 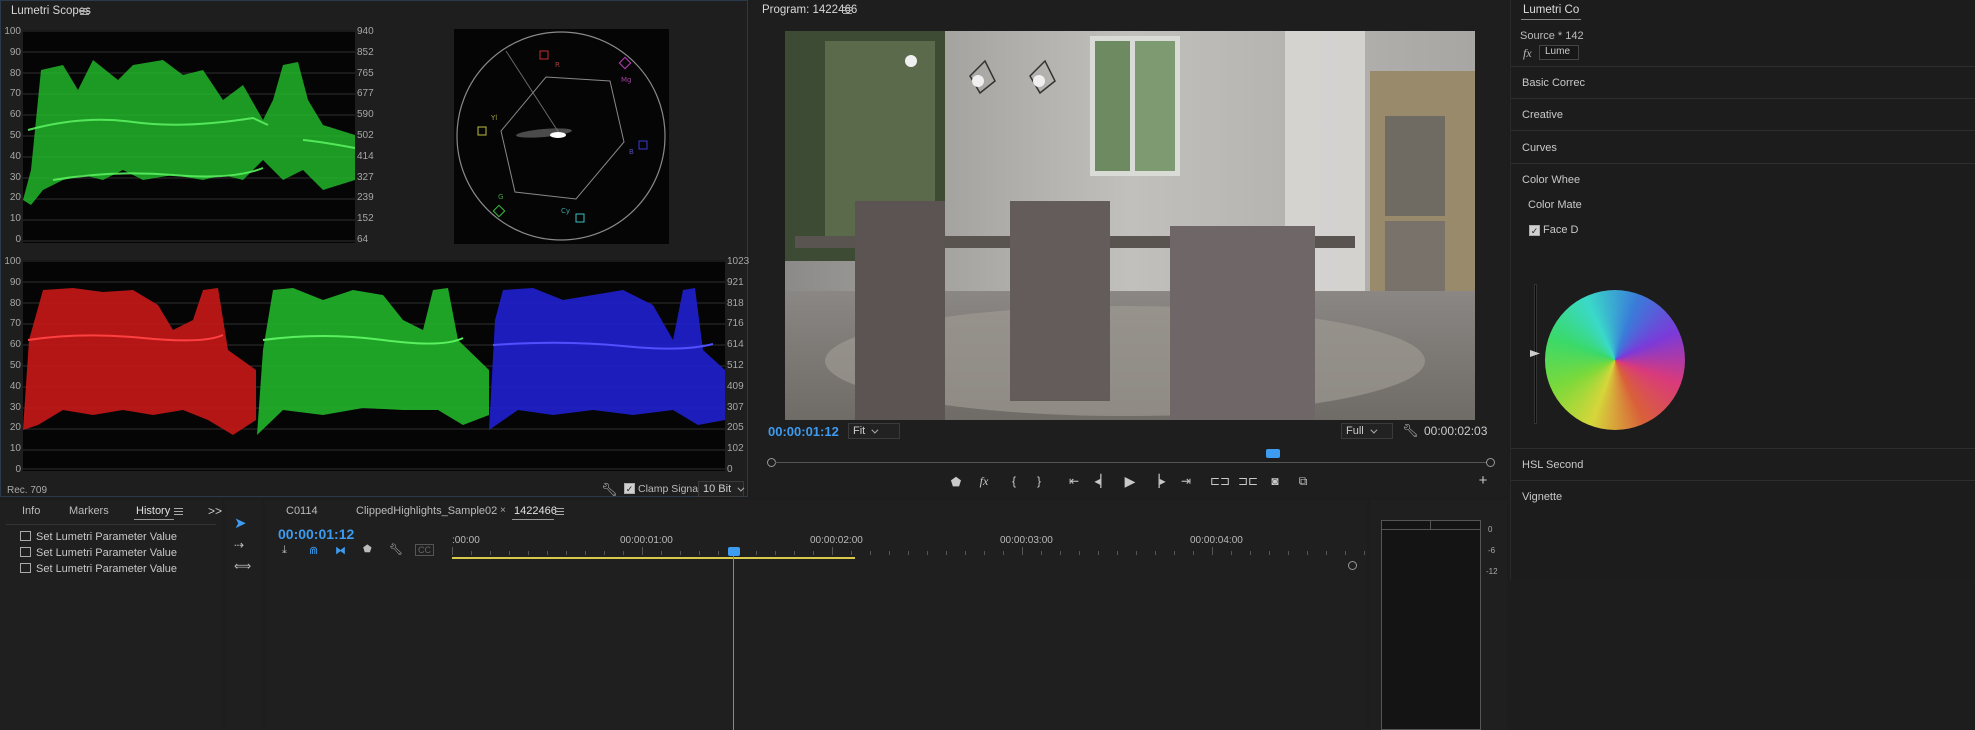 I want to click on extract-button: ⊐⊏, so click(x=1248, y=481).